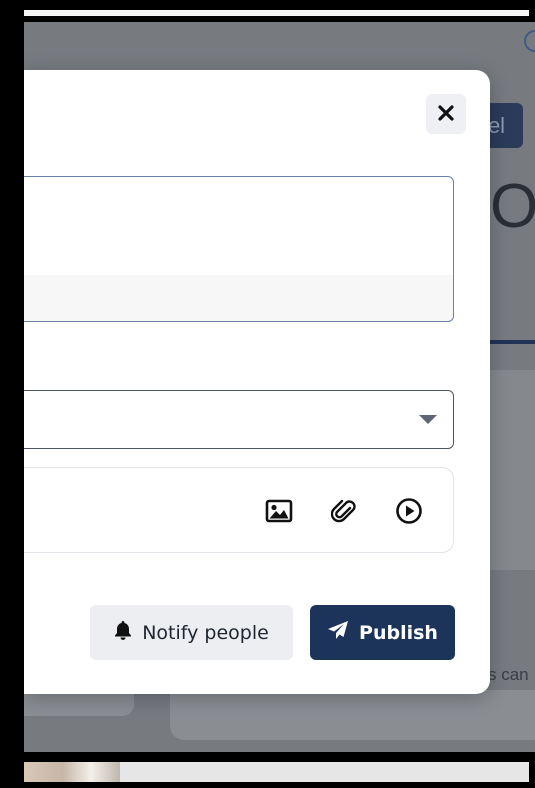 Image resolution: width=535 pixels, height=788 pixels. What do you see at coordinates (72, 772) in the screenshot?
I see `background-image-thumbnail` at bounding box center [72, 772].